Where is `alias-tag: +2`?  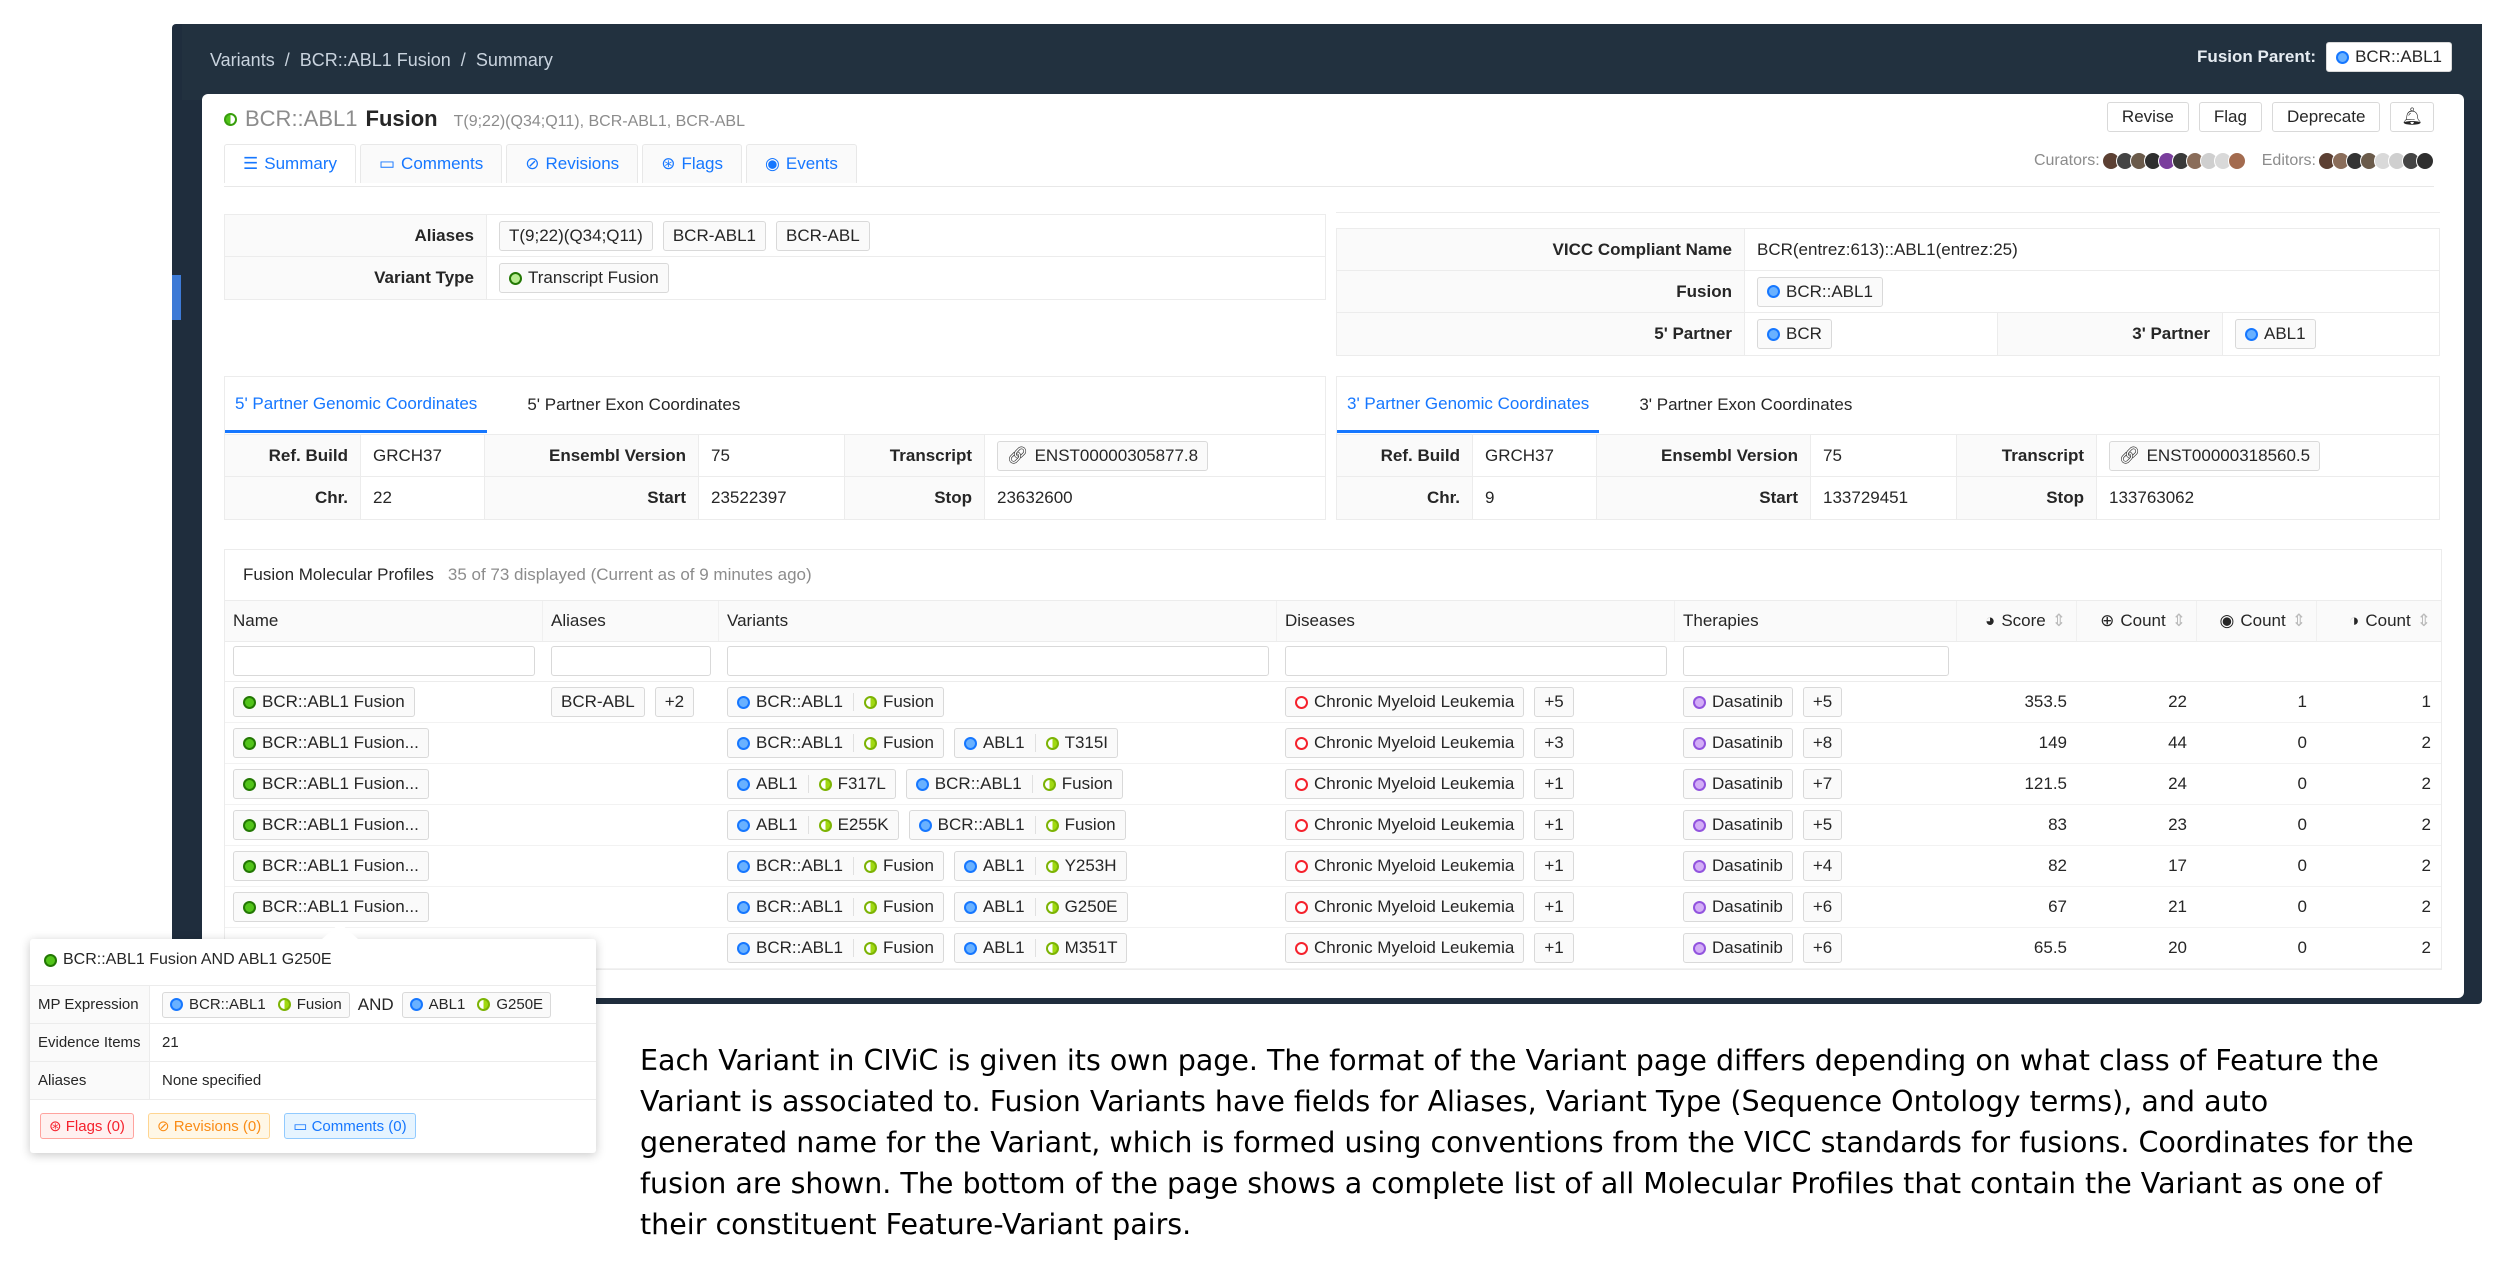 alias-tag: +2 is located at coordinates (674, 702).